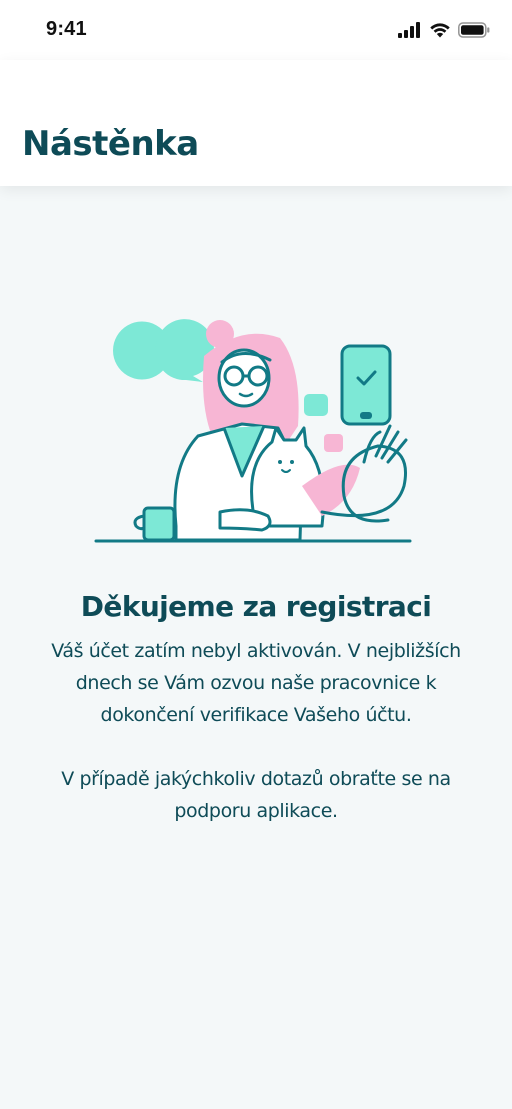 This screenshot has width=512, height=1109. I want to click on wifi-icon, so click(440, 30).